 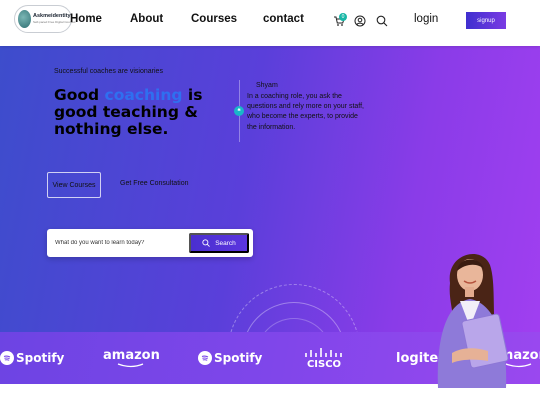 What do you see at coordinates (108, 71) in the screenshot?
I see `hero-eyebrow: Successful coaches are visionaries` at bounding box center [108, 71].